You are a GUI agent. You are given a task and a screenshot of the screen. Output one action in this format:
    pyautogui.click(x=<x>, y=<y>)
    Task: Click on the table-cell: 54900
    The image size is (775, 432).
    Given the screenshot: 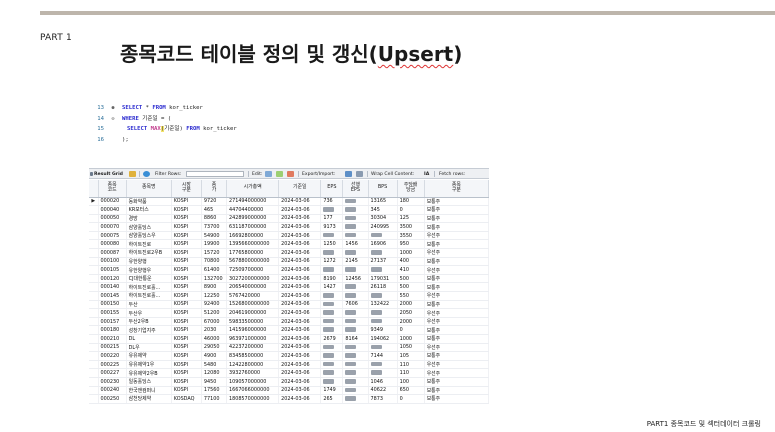 What is the action you would take?
    pyautogui.click(x=214, y=236)
    